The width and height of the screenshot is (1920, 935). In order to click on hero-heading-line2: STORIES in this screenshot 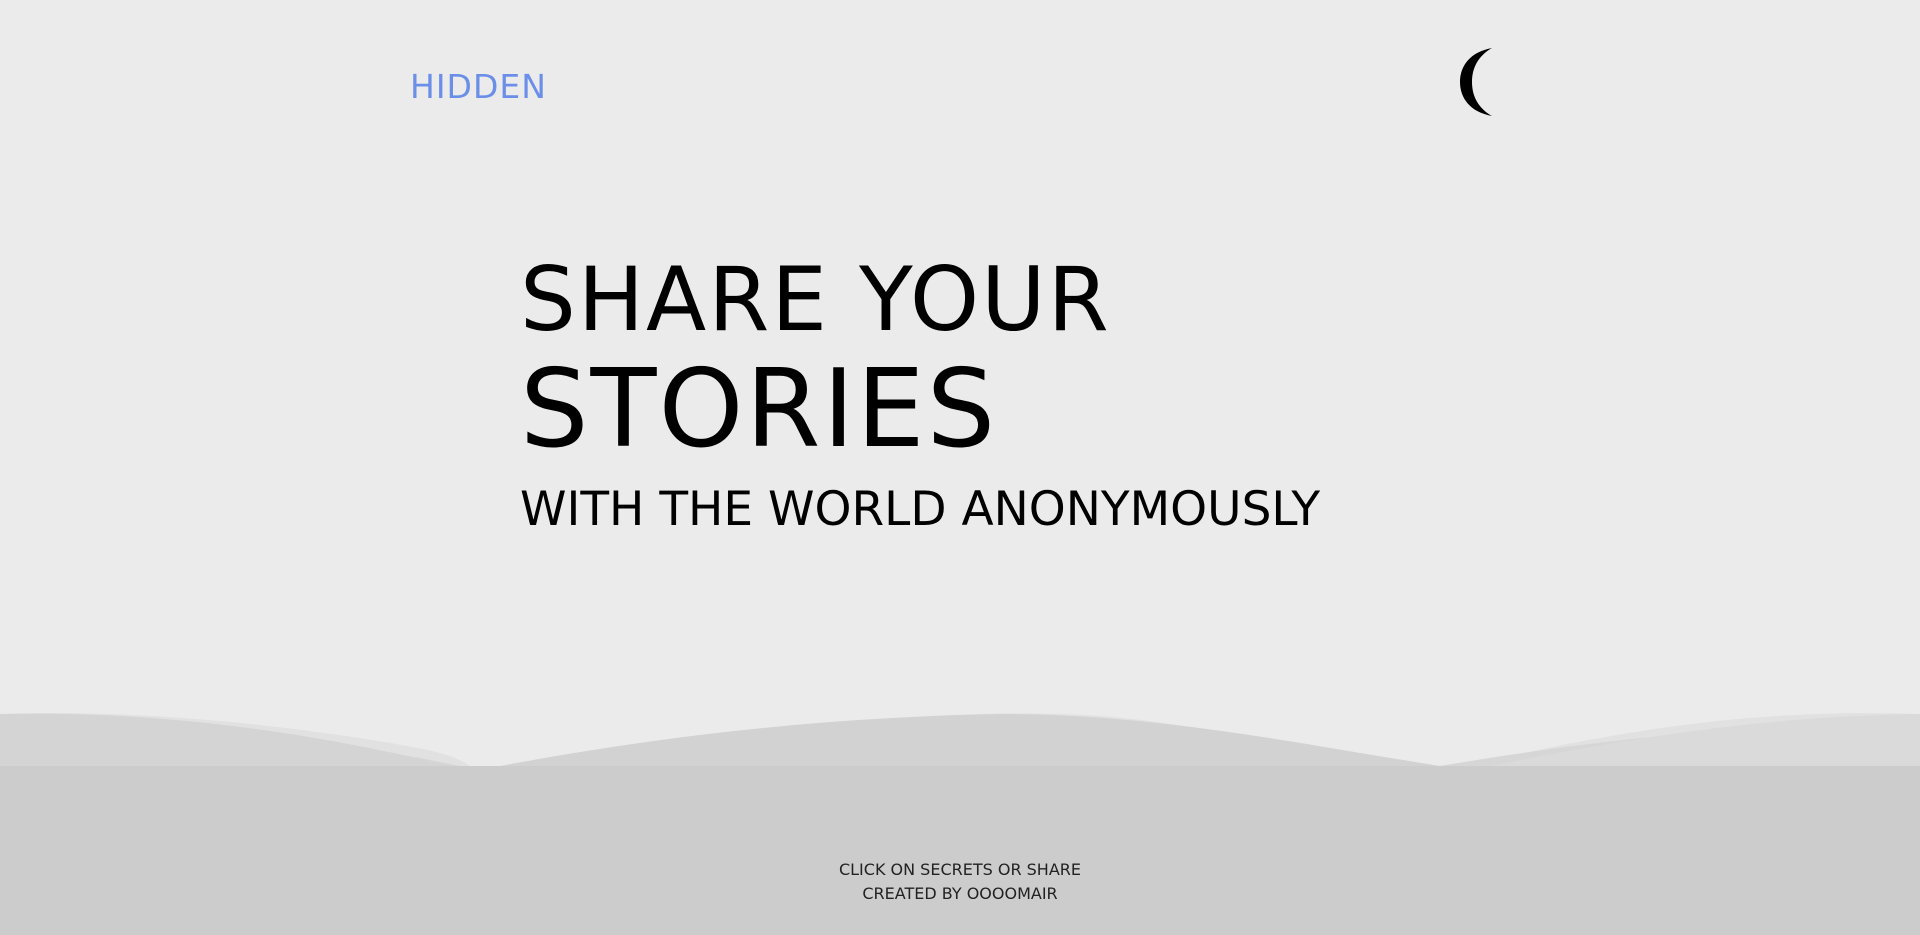, I will do `click(759, 409)`.